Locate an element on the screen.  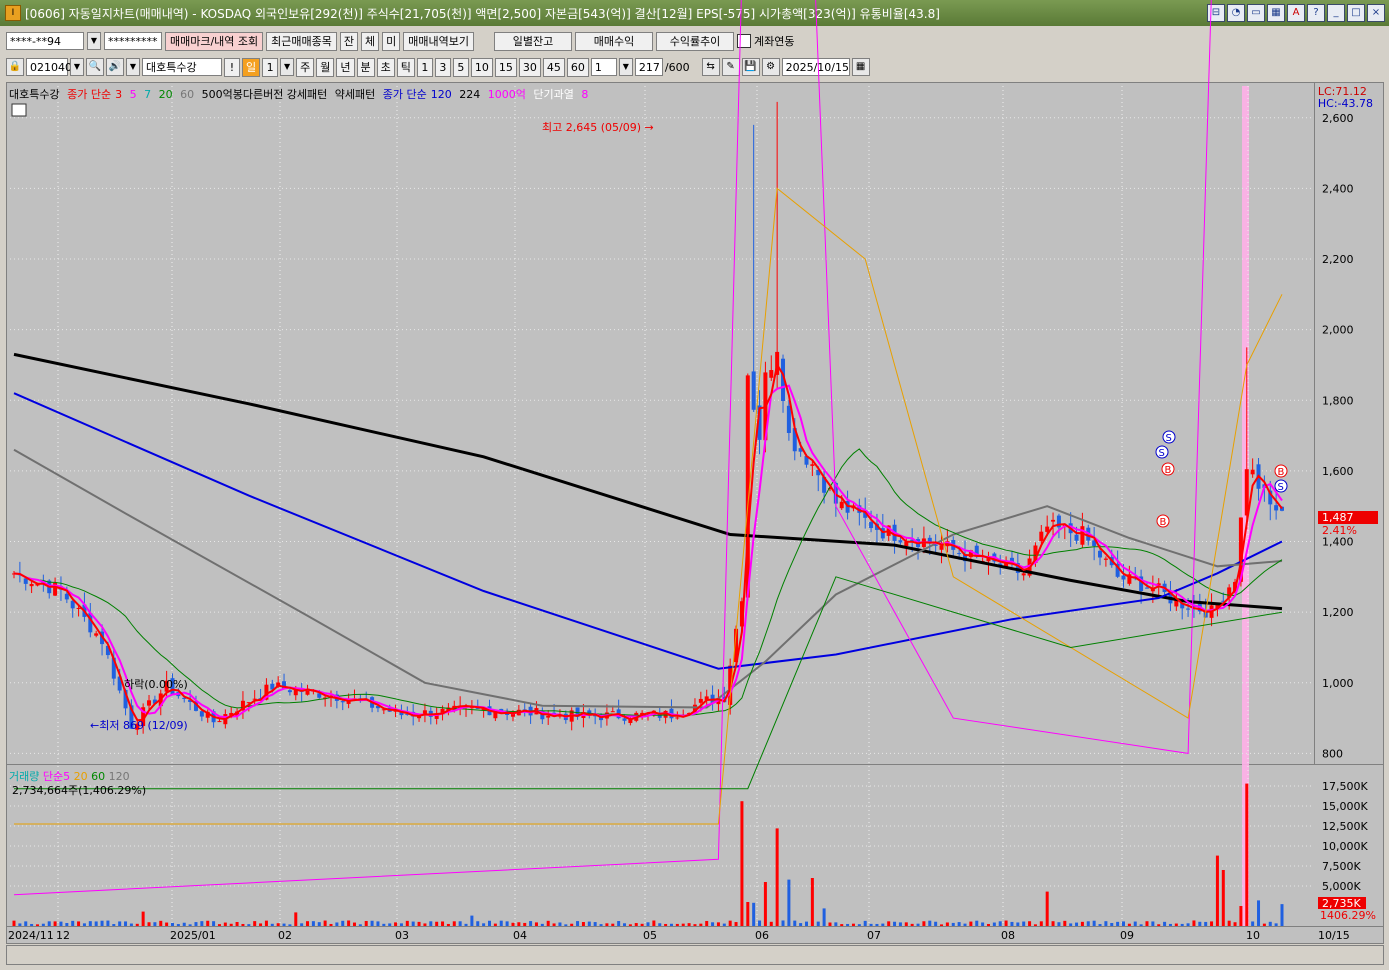
scrollbar is located at coordinates (695, 955).